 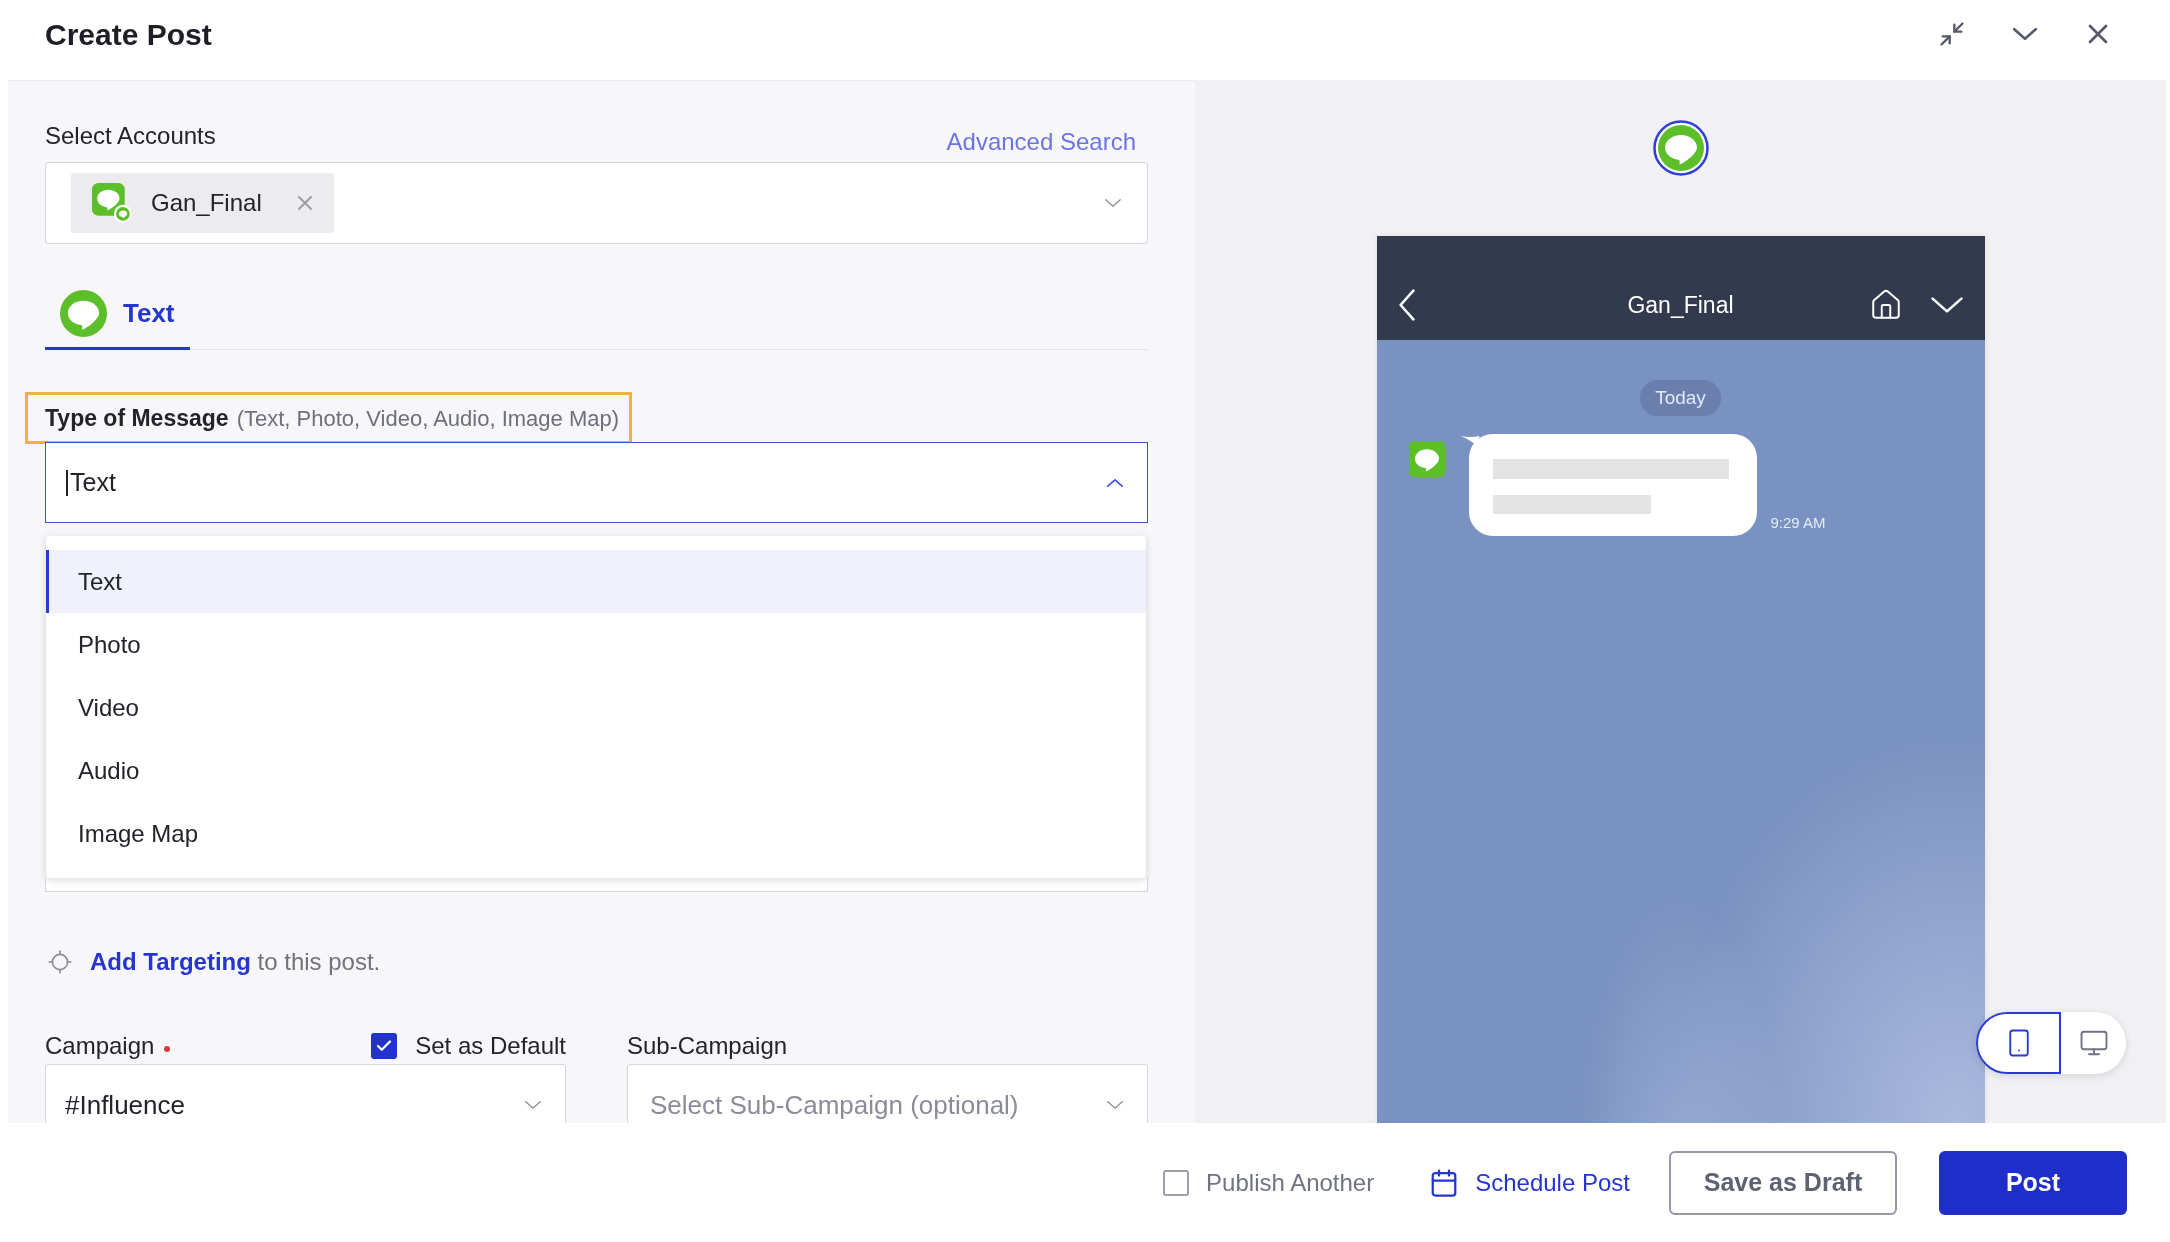 I want to click on advanced-search-link: Advanced Search, so click(x=1041, y=142).